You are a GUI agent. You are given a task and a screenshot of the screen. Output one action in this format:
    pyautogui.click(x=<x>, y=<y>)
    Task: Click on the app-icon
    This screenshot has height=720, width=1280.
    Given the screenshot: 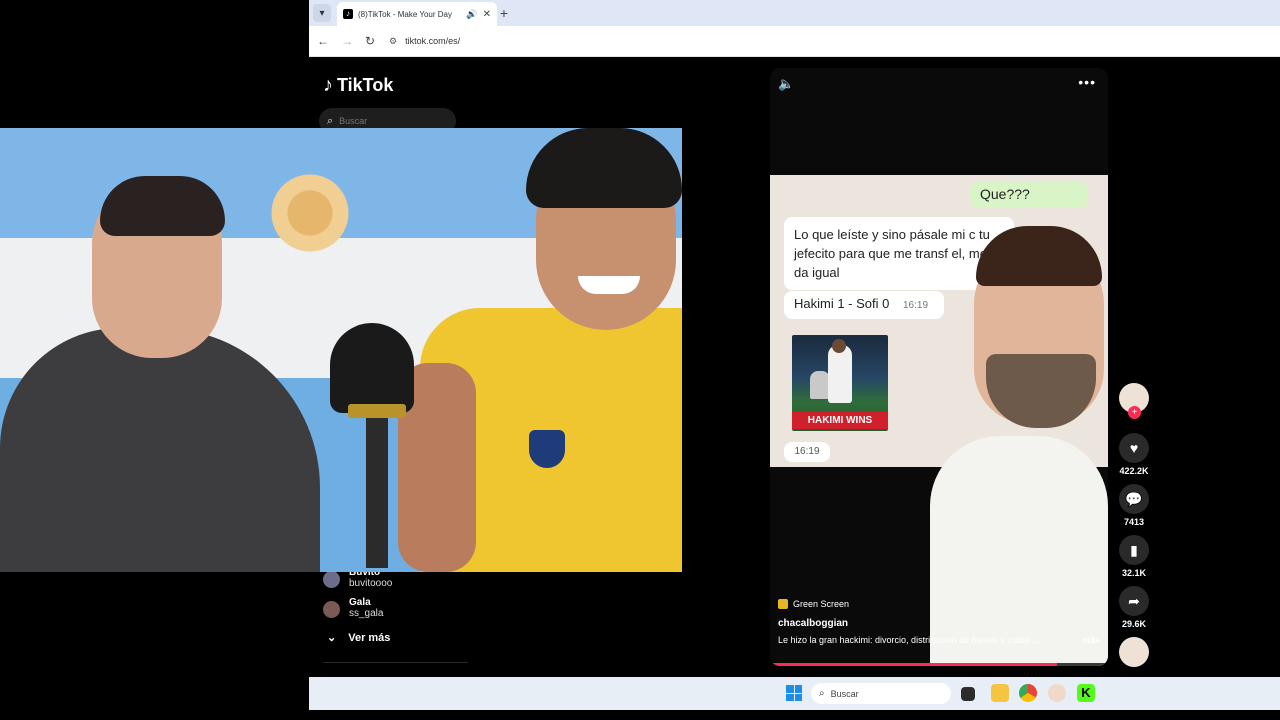 What is the action you would take?
    pyautogui.click(x=1057, y=693)
    